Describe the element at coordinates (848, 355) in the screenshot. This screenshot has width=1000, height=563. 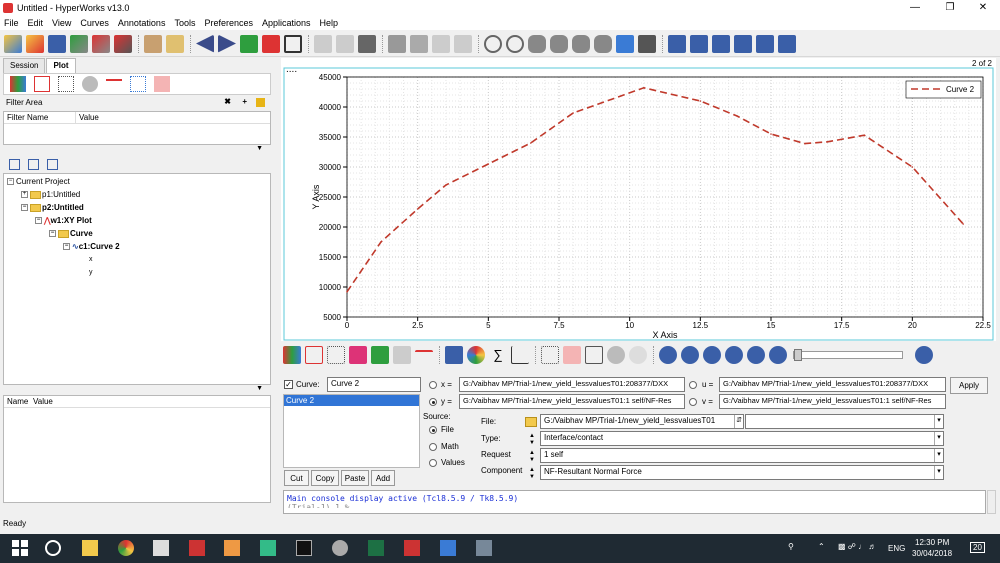
I see `animation-slider` at that location.